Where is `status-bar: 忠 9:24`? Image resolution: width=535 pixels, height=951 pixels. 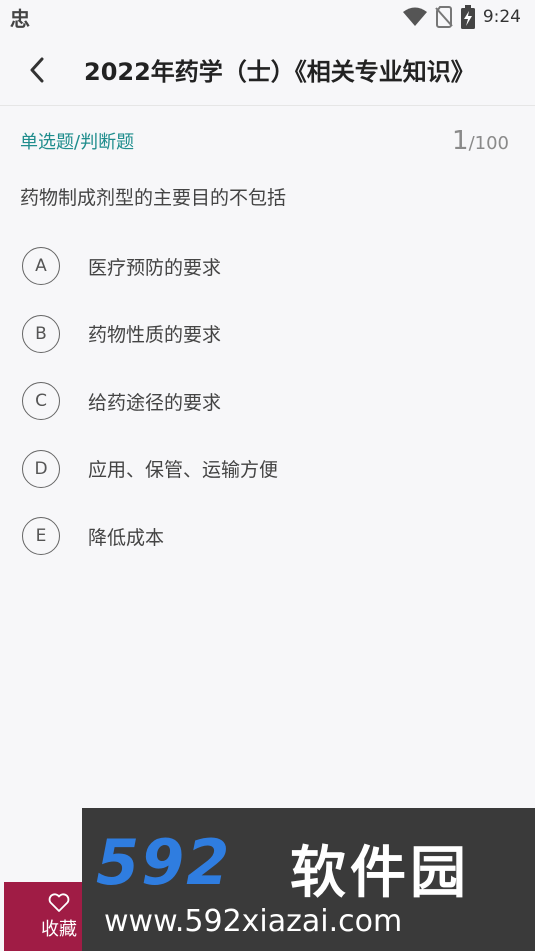 status-bar: 忠 9:24 is located at coordinates (267, 17).